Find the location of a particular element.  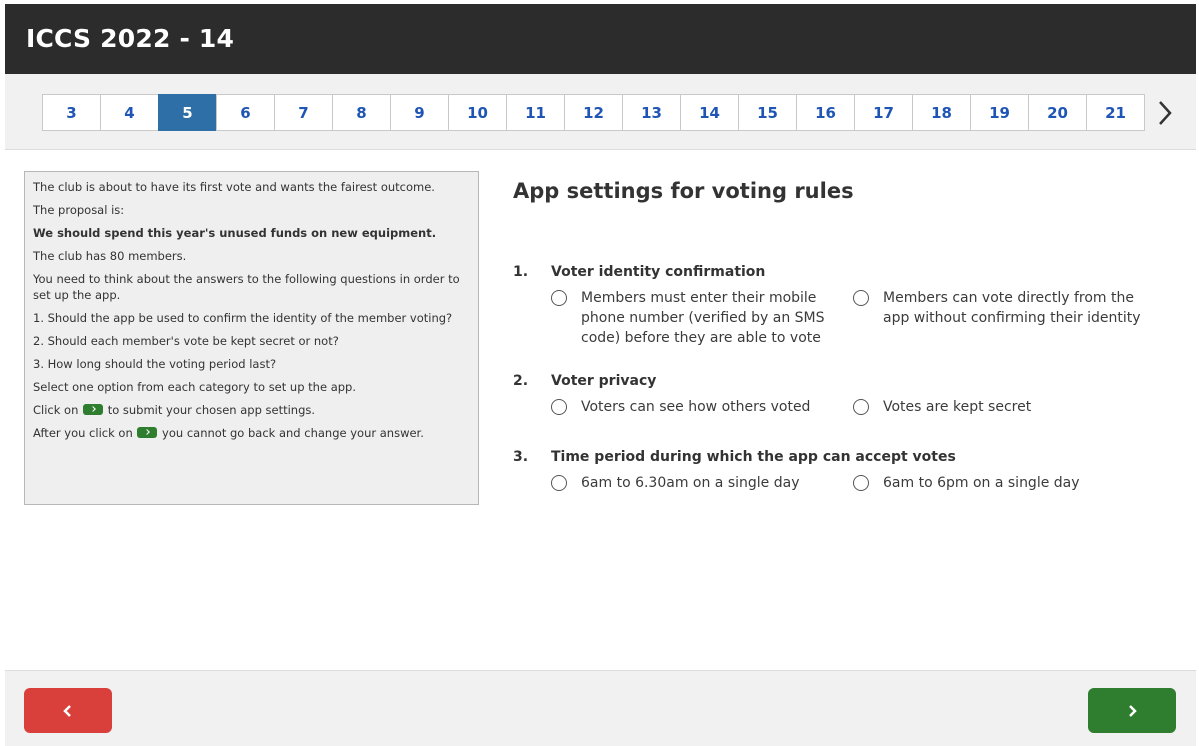

page-tab-5: 5 is located at coordinates (187, 112).